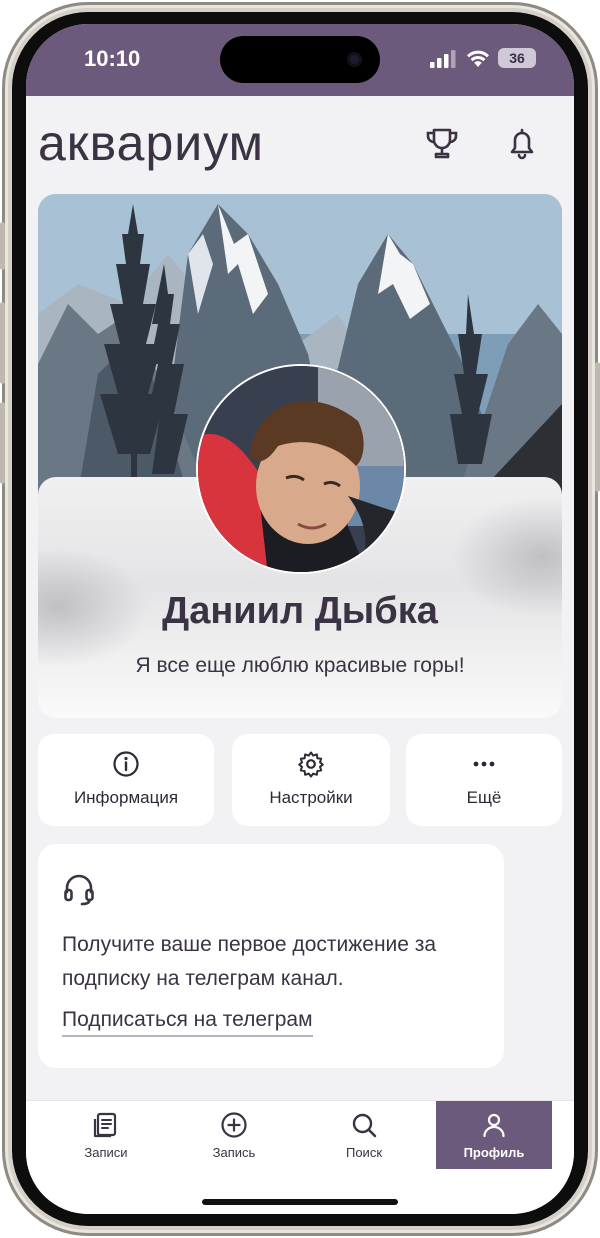  I want to click on search-icon, so click(364, 1125).